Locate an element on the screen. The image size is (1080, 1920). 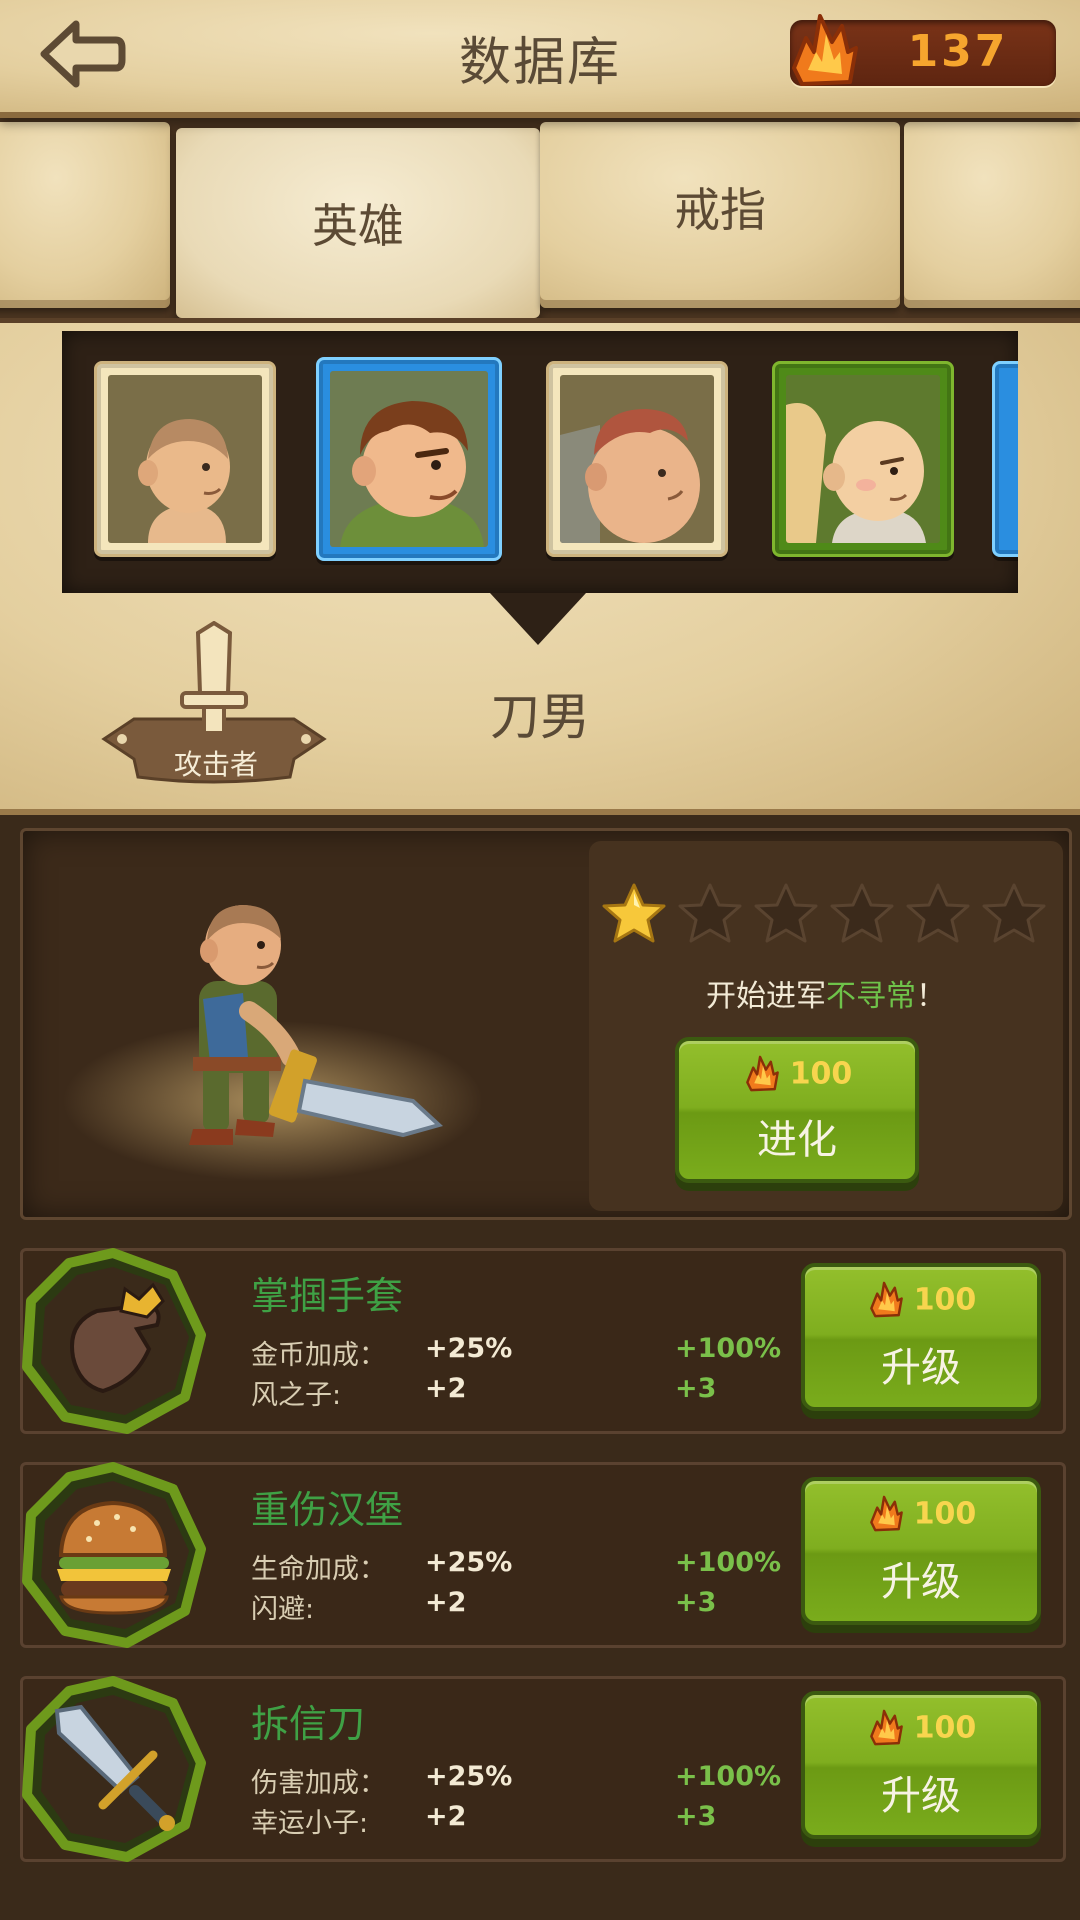
hero-class-label: 攻击者 is located at coordinates (215, 764).